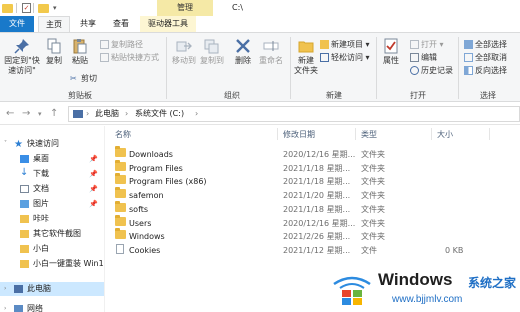 This screenshot has width=520, height=312. I want to click on easy-access-button: 轻松访问 ▾, so click(345, 58).